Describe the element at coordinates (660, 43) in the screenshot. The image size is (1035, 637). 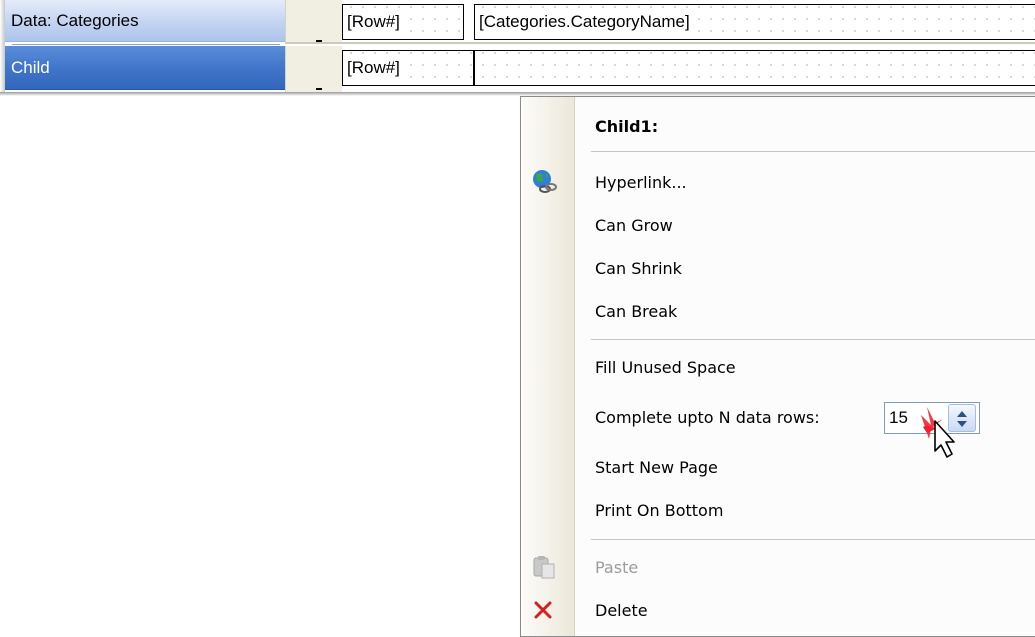
I see `band-separator` at that location.